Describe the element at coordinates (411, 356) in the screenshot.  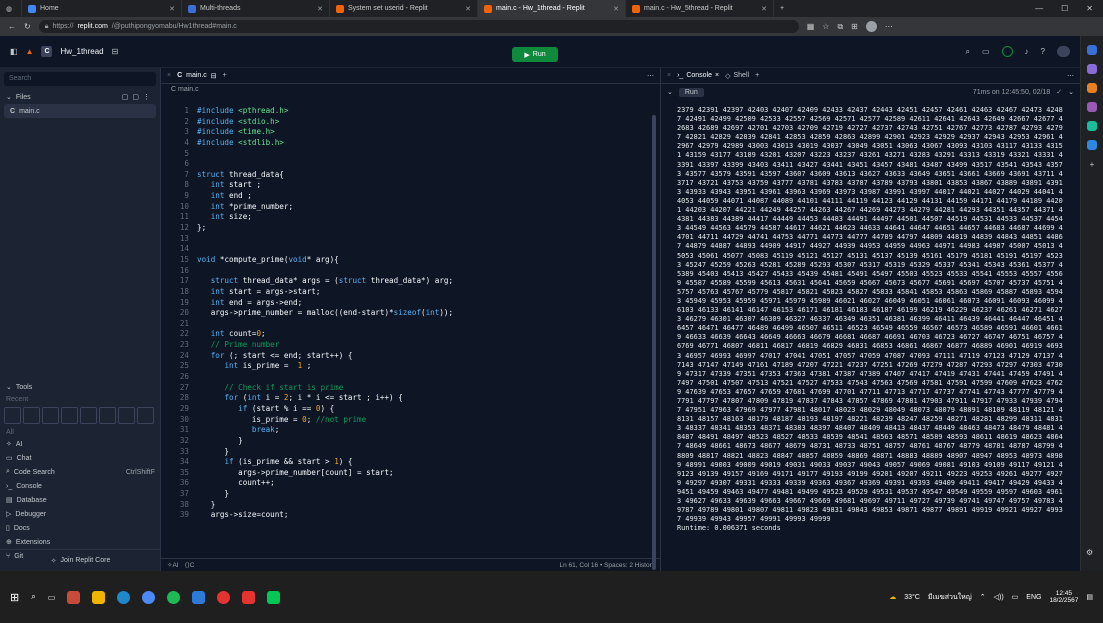
I see `code-line: 24 for (; start <= end; start++) {` at that location.